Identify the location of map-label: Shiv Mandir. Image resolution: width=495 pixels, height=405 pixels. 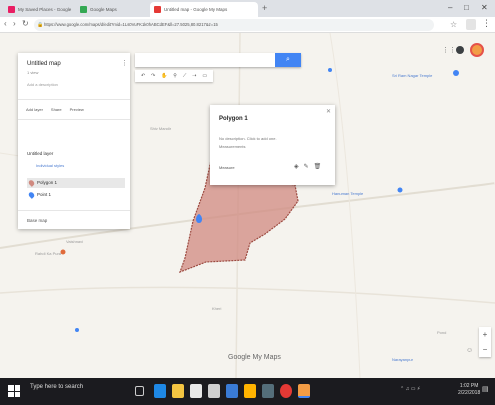
(161, 128).